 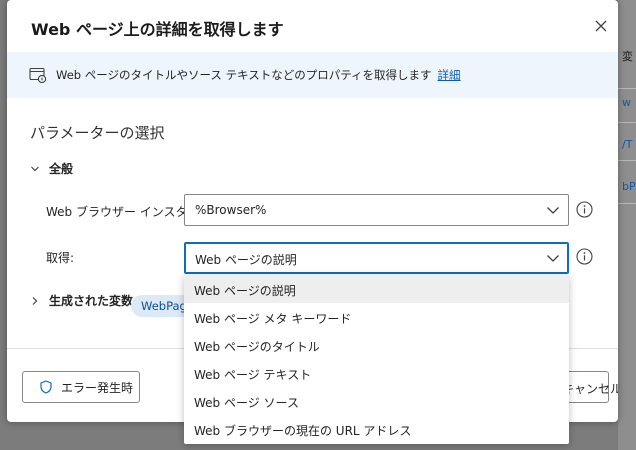 What do you see at coordinates (91, 301) in the screenshot?
I see `generated-variables-label: 生成された変数` at bounding box center [91, 301].